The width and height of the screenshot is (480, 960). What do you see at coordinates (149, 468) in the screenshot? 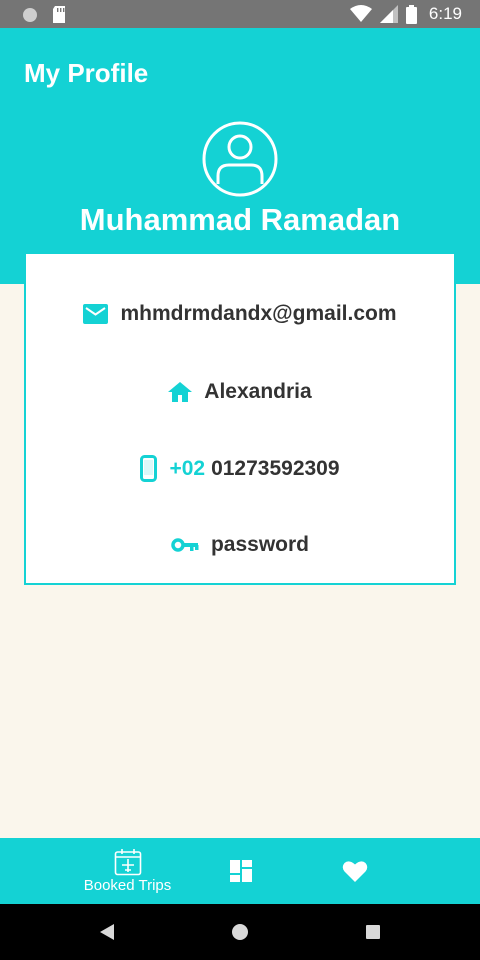
I see `phone-icon` at bounding box center [149, 468].